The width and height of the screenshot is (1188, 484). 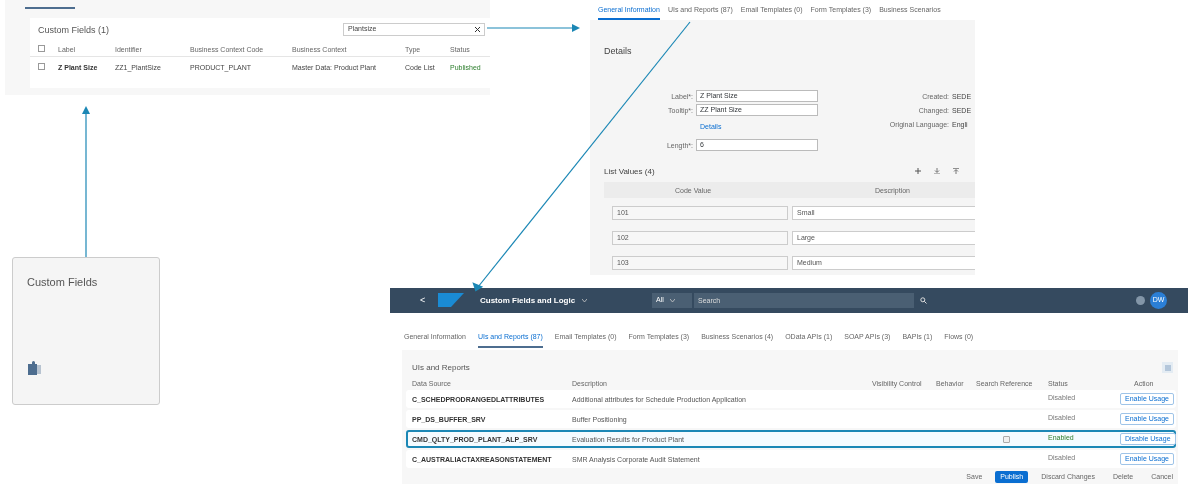 I want to click on app-tile: Custom Fields, so click(x=86, y=331).